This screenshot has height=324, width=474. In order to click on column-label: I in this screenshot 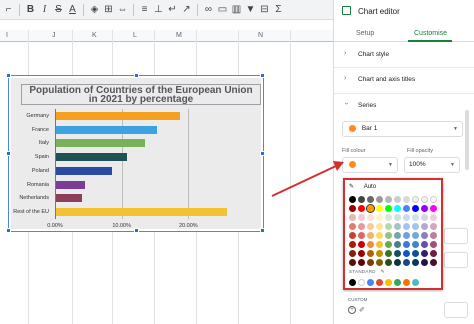, I will do `click(7, 36)`.